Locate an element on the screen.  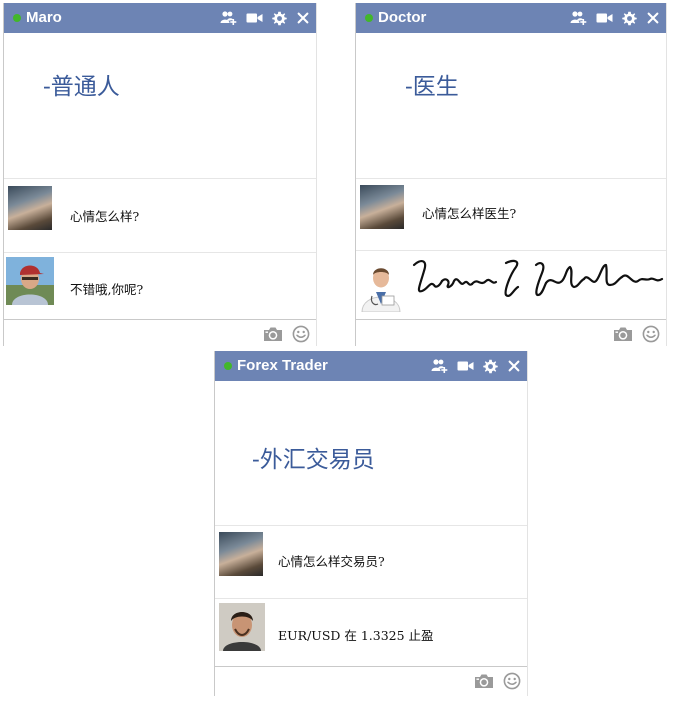
chat-contact-name: Maro is located at coordinates (44, 18).